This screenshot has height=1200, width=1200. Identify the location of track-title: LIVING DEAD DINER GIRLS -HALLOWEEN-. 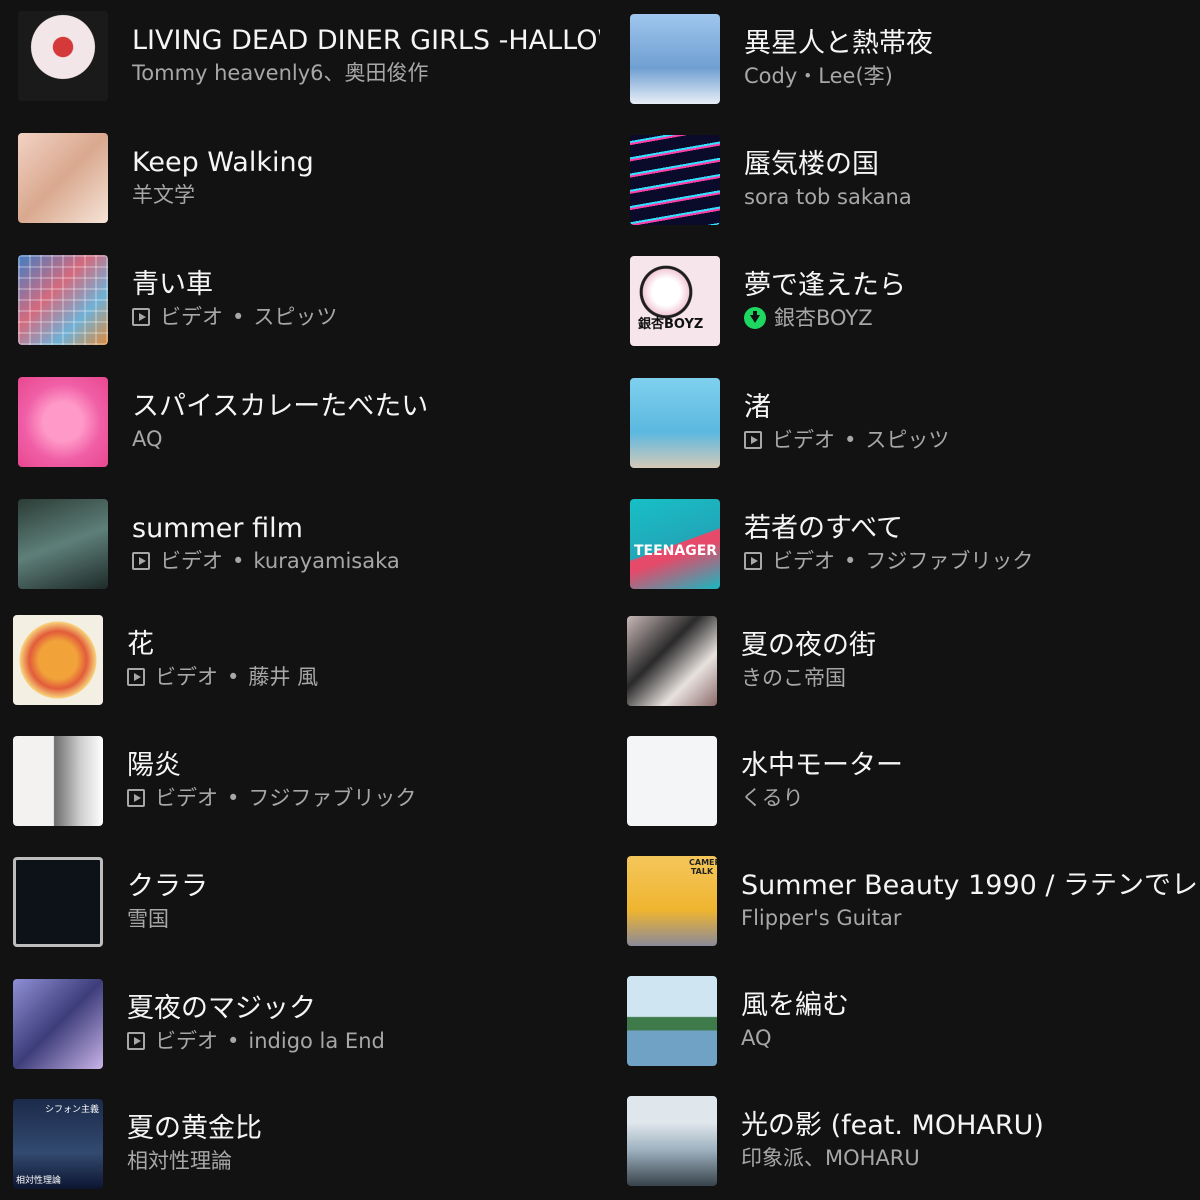
(366, 40).